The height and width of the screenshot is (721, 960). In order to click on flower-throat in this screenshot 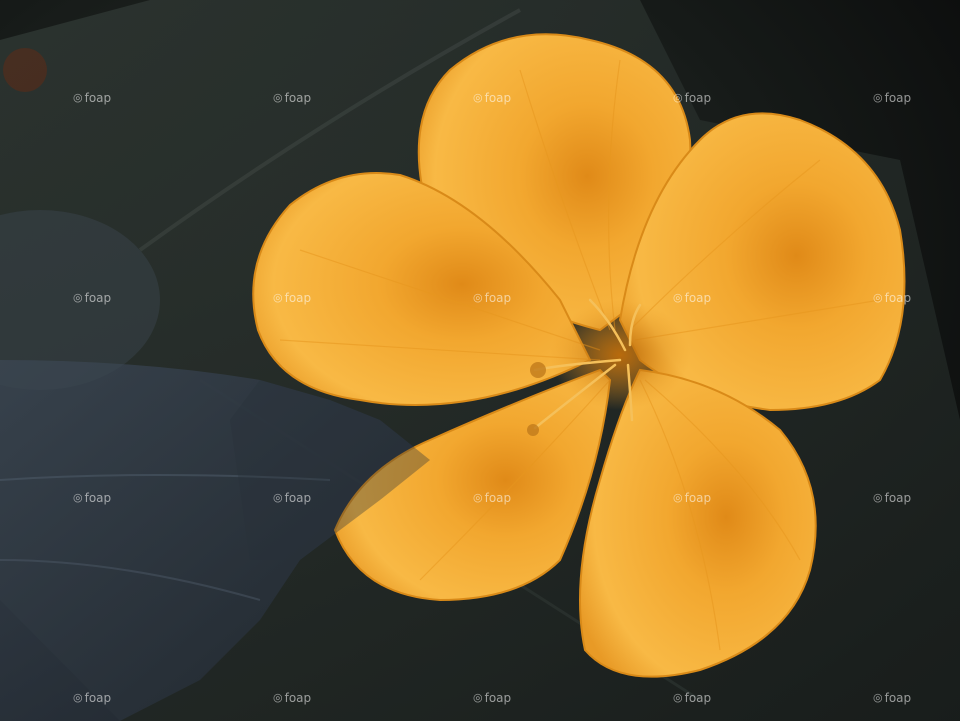, I will do `click(620, 355)`.